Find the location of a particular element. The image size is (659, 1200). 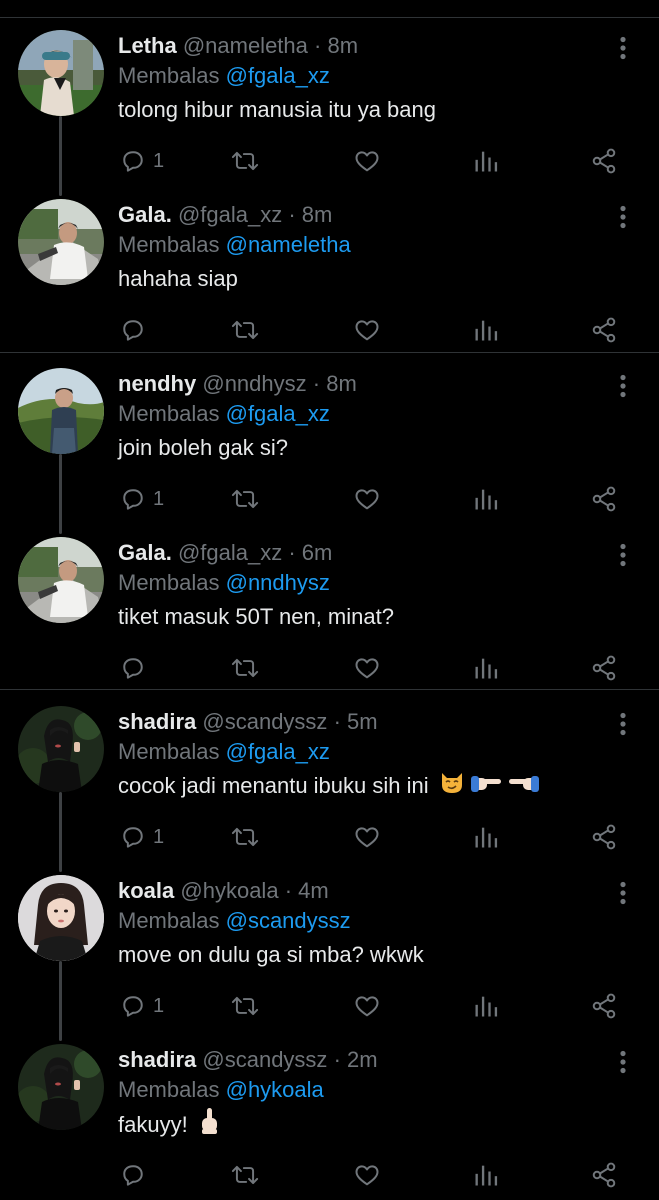

retweet-icon is located at coordinates (245, 499).